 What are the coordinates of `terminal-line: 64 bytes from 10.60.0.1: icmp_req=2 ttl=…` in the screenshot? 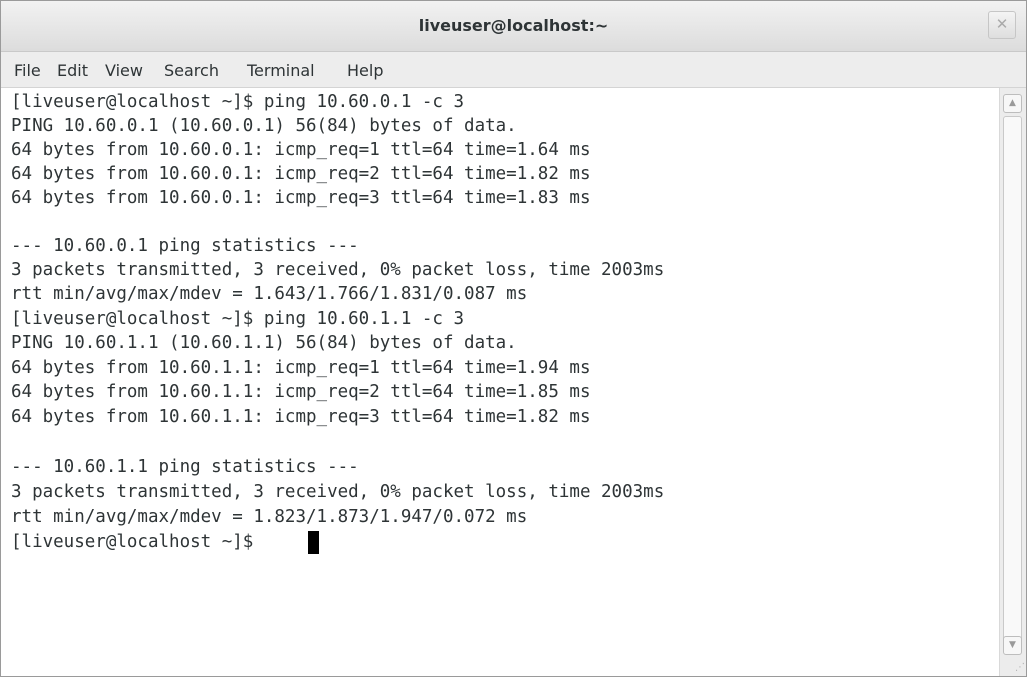 It's located at (301, 174).